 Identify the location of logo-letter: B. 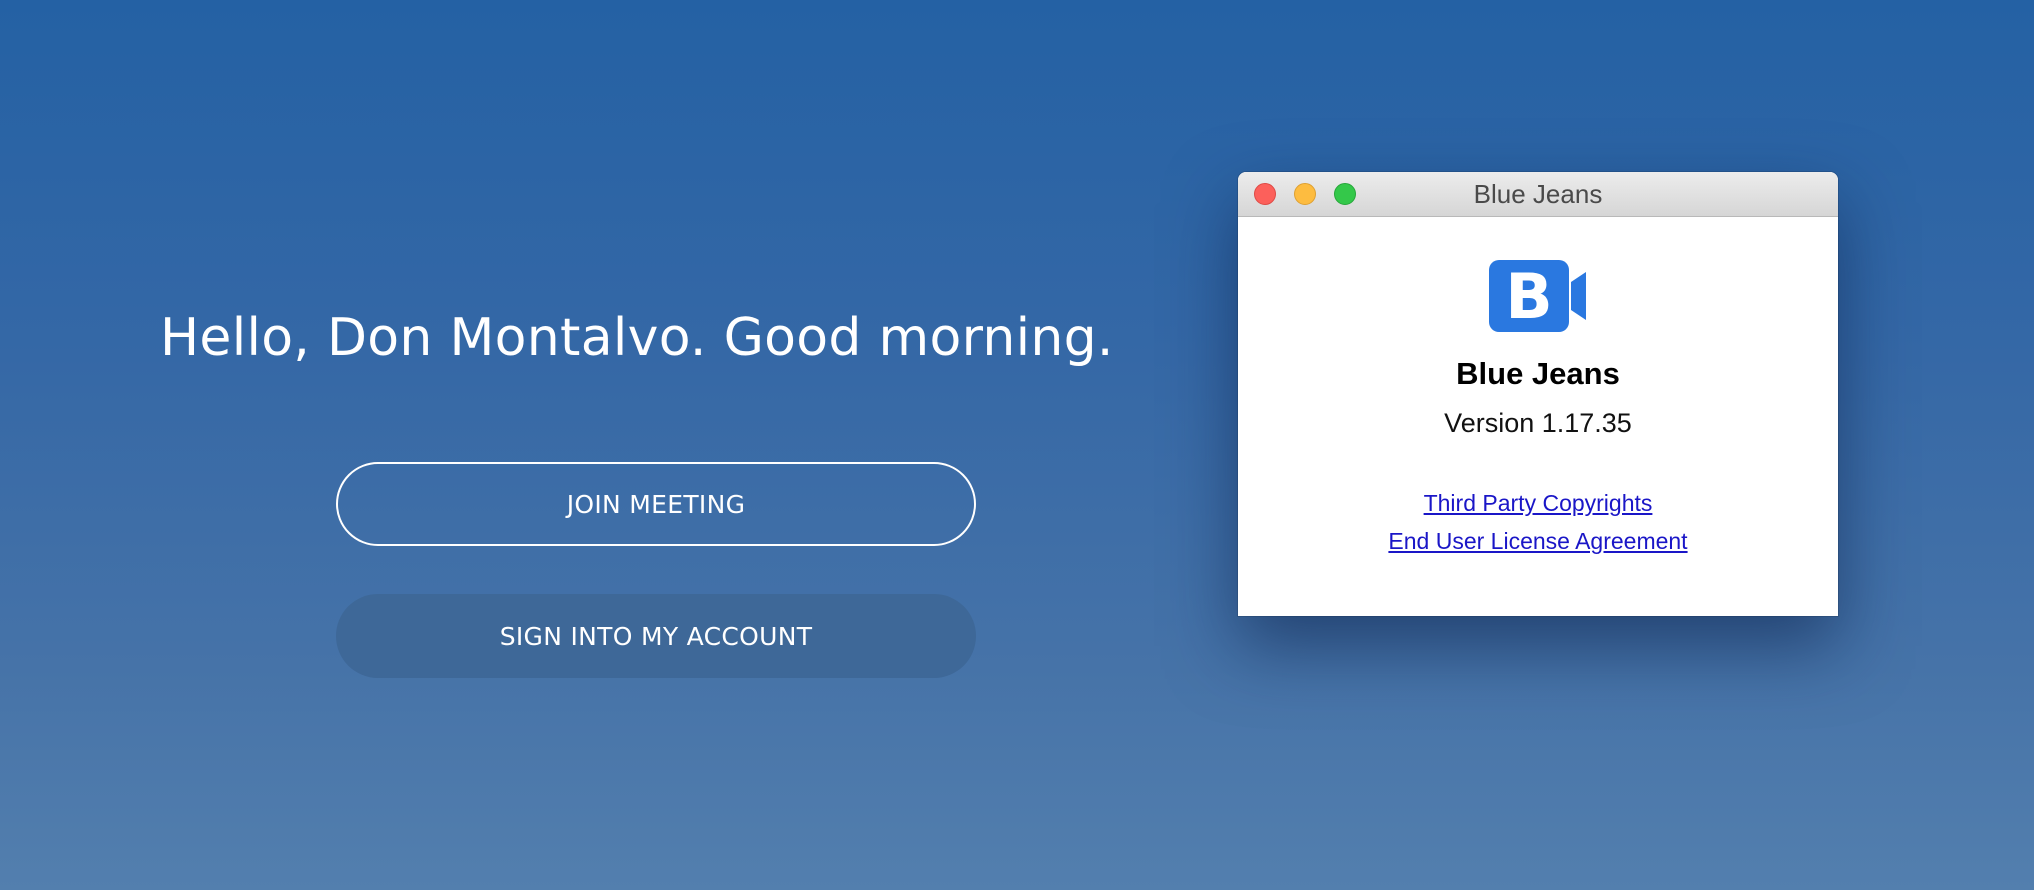
(1528, 296).